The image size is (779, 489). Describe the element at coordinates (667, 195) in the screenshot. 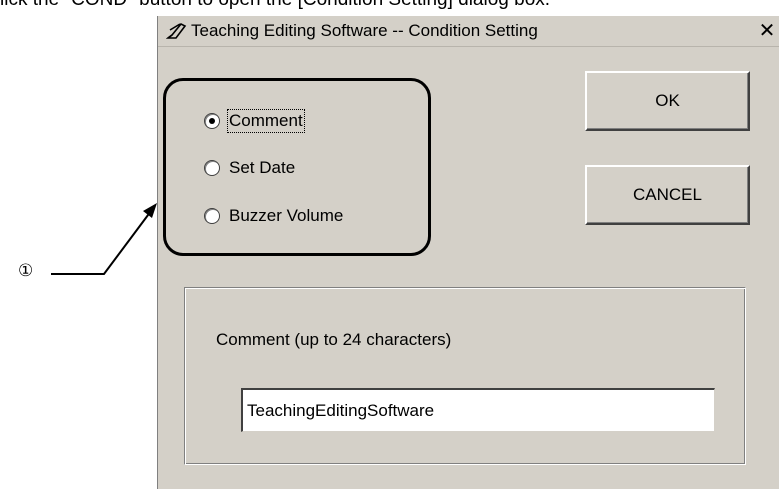

I see `cancel-button: CANCEL` at that location.